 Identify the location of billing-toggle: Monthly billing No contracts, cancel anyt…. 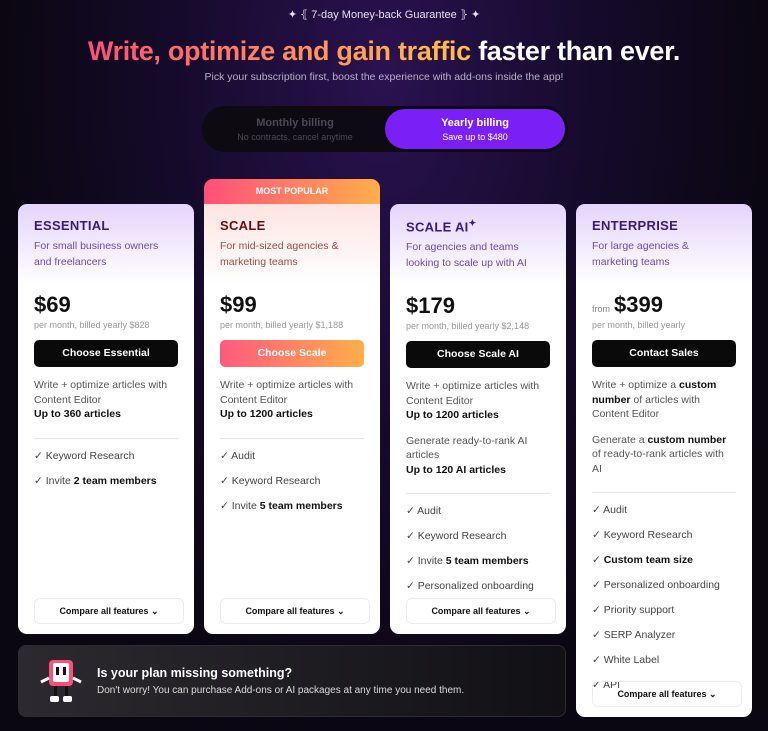
(385, 129).